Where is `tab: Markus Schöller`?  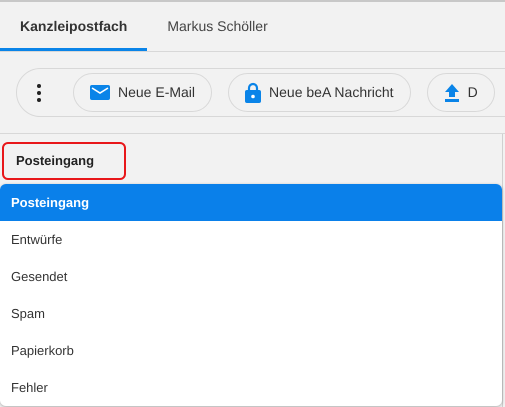 tab: Markus Schöller is located at coordinates (217, 26).